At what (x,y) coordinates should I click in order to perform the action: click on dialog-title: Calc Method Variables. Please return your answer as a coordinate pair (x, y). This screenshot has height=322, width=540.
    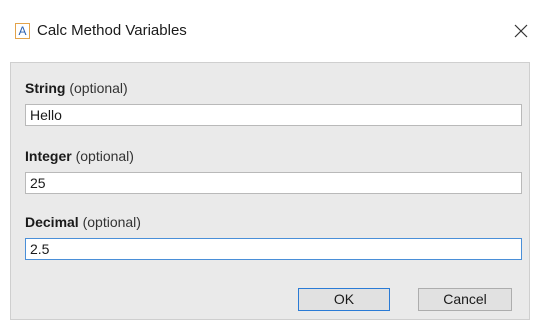
    Looking at the image, I should click on (112, 30).